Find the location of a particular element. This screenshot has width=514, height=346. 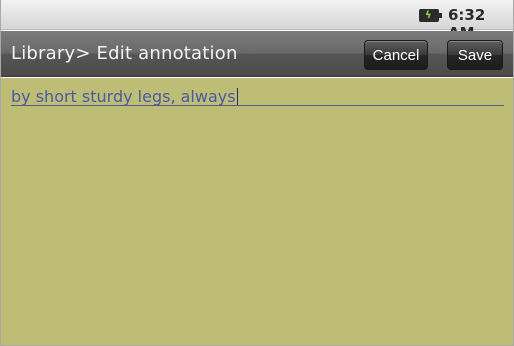

text-caret is located at coordinates (237, 97).